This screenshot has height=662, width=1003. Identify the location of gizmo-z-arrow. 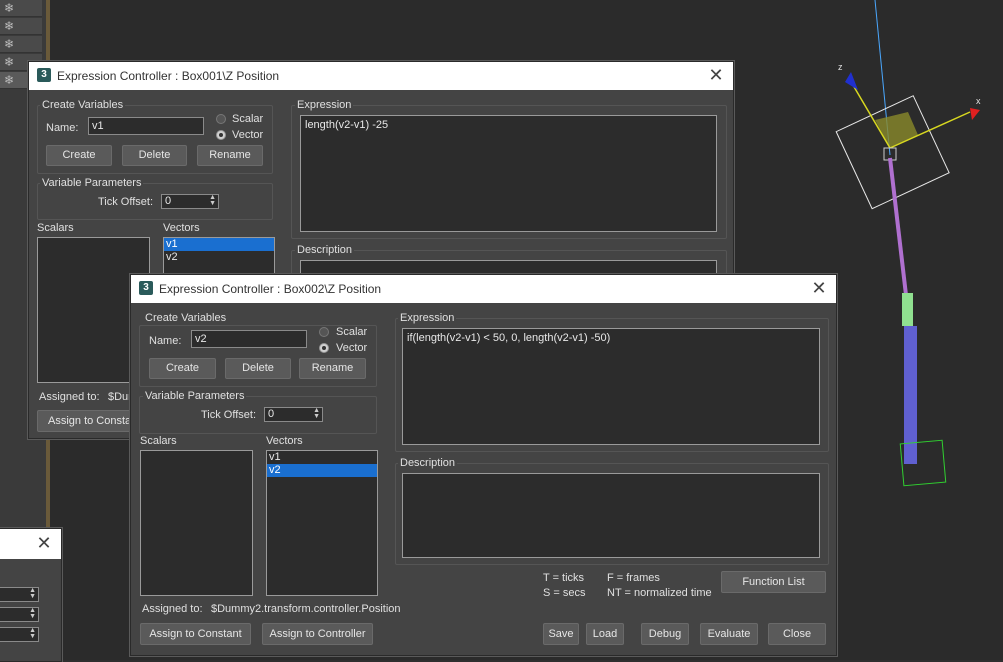
(851, 81).